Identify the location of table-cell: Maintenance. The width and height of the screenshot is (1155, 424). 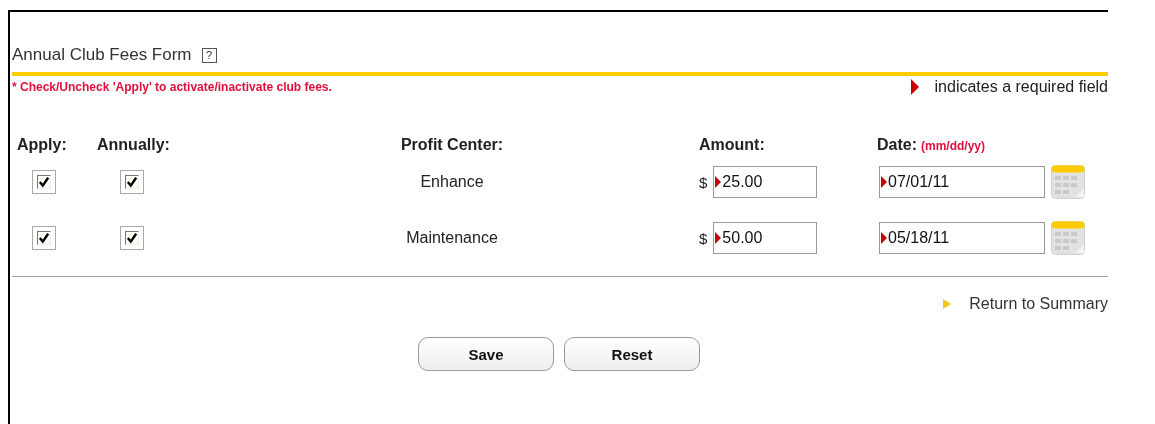
(452, 237).